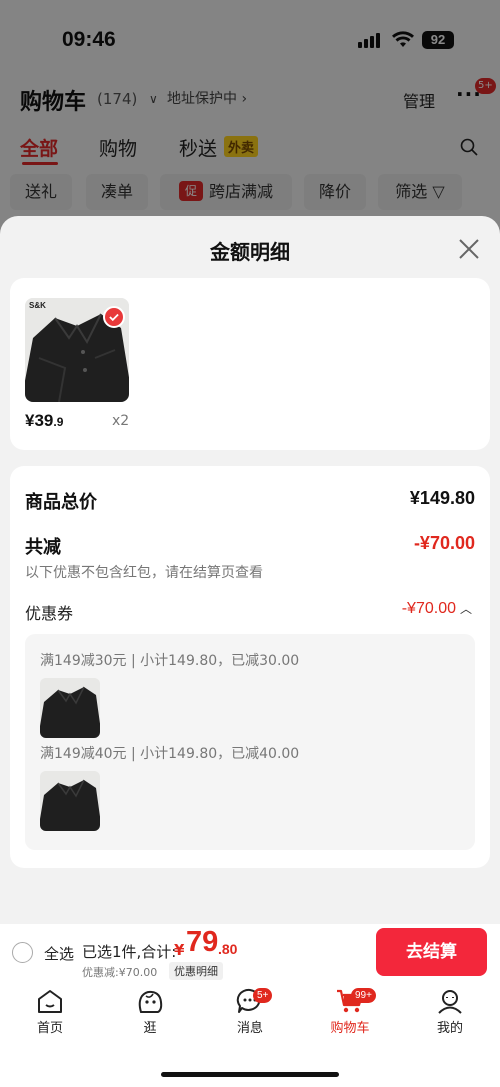  Describe the element at coordinates (250, 252) in the screenshot. I see `sheet-title: 金额明细` at that location.